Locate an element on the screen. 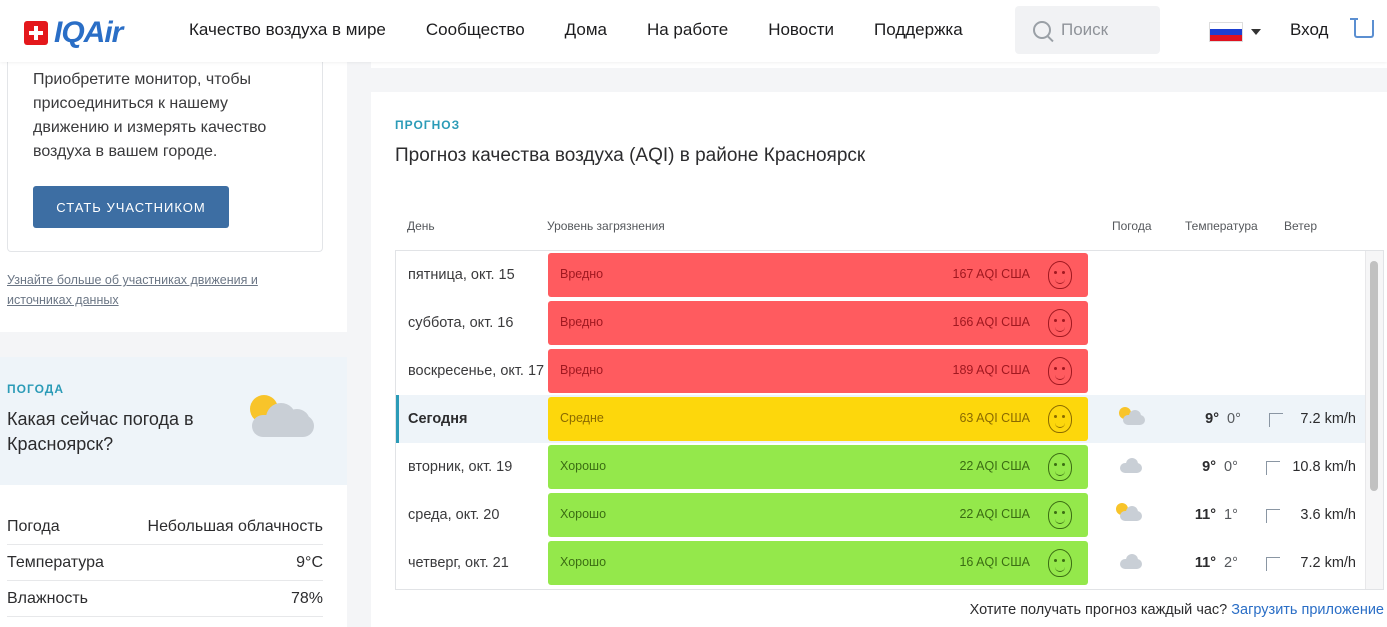 Image resolution: width=1387 pixels, height=627 pixels. forecast-day: вторник, окт. 19 is located at coordinates (460, 467).